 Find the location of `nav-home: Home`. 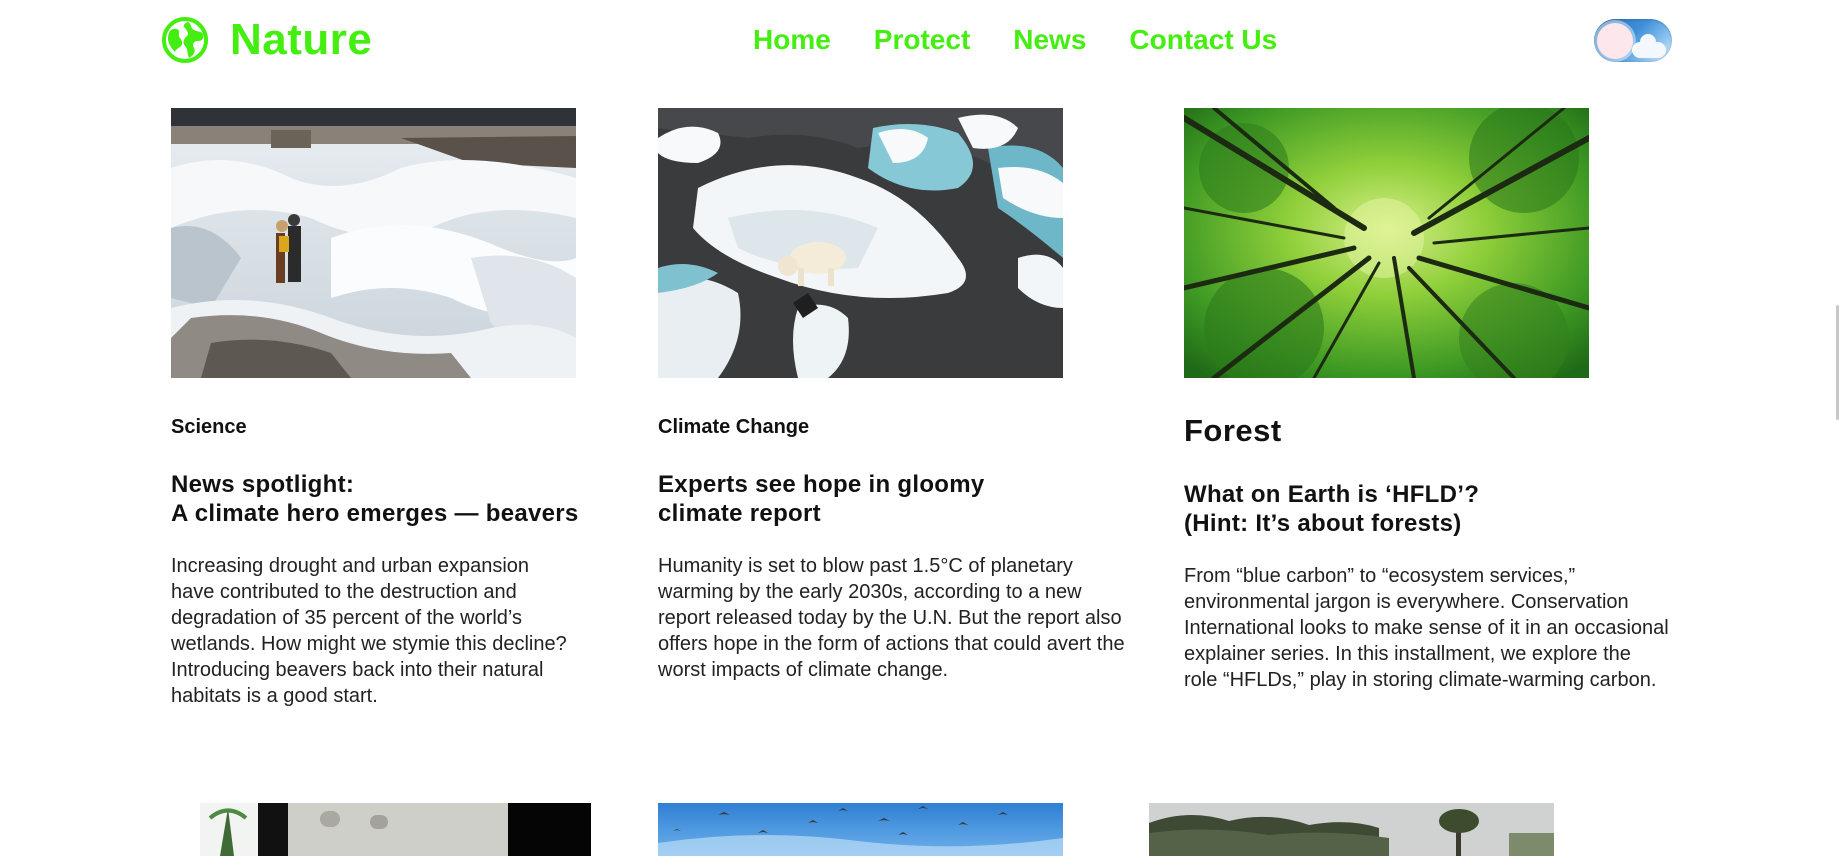

nav-home: Home is located at coordinates (792, 40).